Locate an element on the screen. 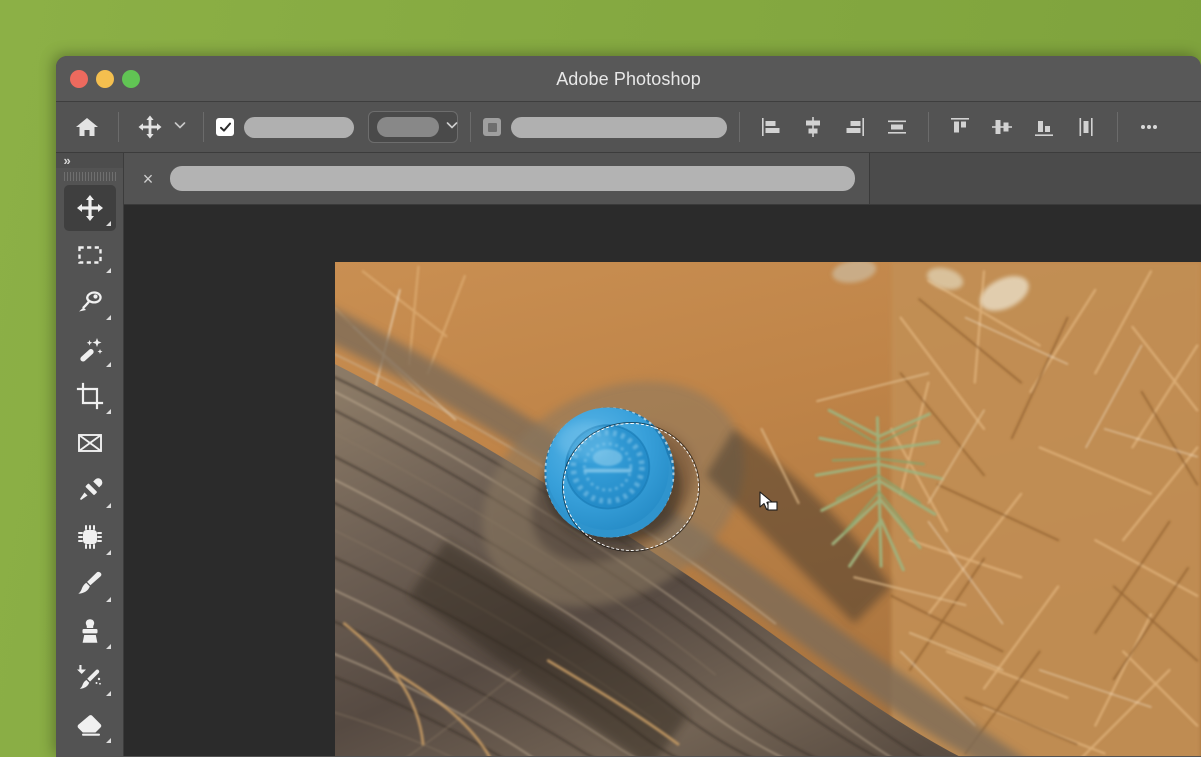 This screenshot has height=757, width=1201. align-left-edges-button is located at coordinates (771, 127).